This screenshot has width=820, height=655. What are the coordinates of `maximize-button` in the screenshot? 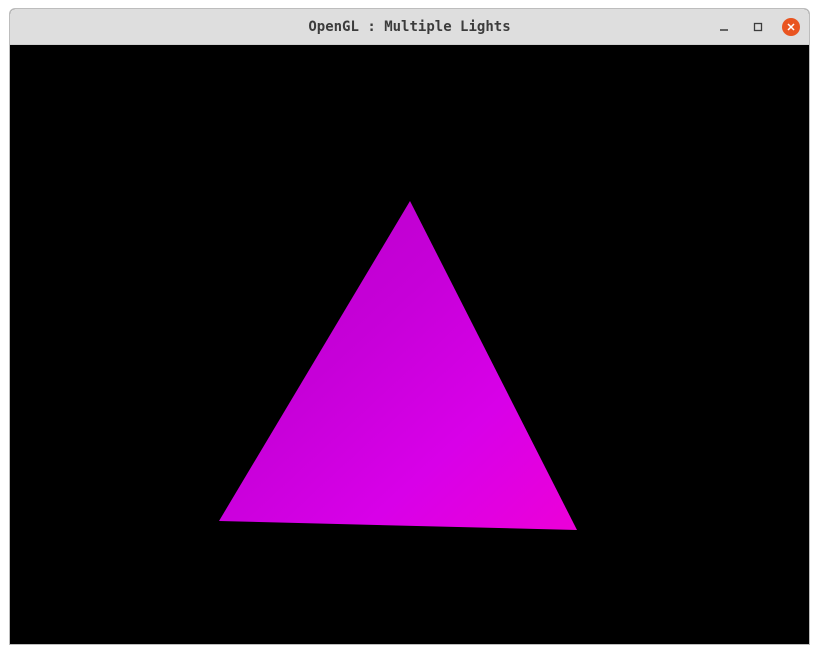 It's located at (758, 27).